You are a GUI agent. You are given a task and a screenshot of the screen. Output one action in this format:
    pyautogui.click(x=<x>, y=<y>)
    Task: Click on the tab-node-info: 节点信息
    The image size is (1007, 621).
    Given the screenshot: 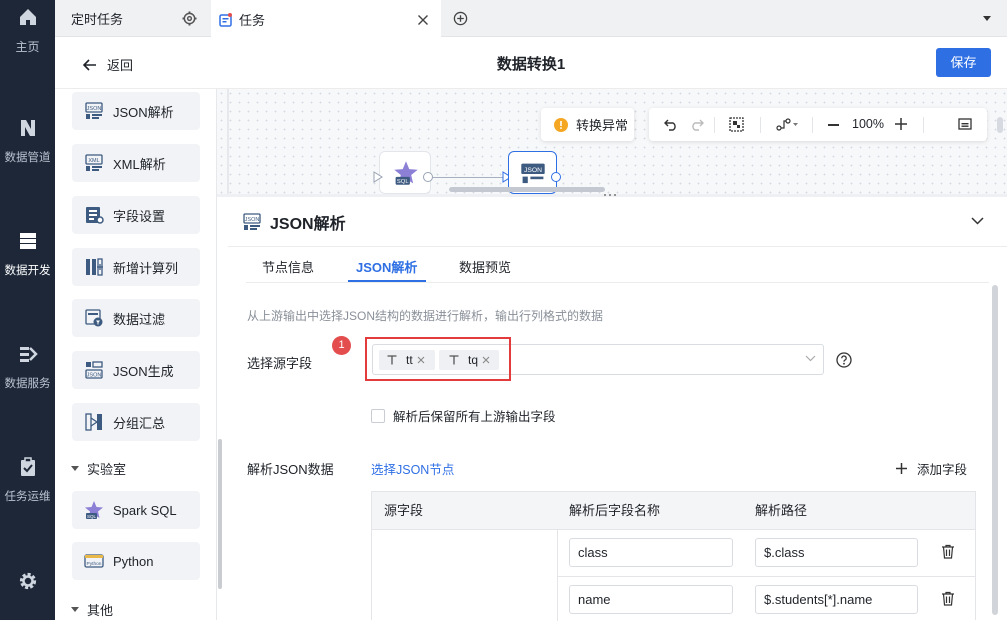 What is the action you would take?
    pyautogui.click(x=288, y=266)
    